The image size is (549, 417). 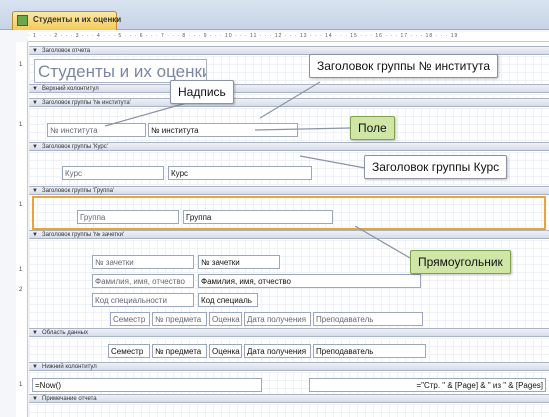 What do you see at coordinates (86, 103) in the screenshot?
I see `band-label: Заголовок группы '№ института'` at bounding box center [86, 103].